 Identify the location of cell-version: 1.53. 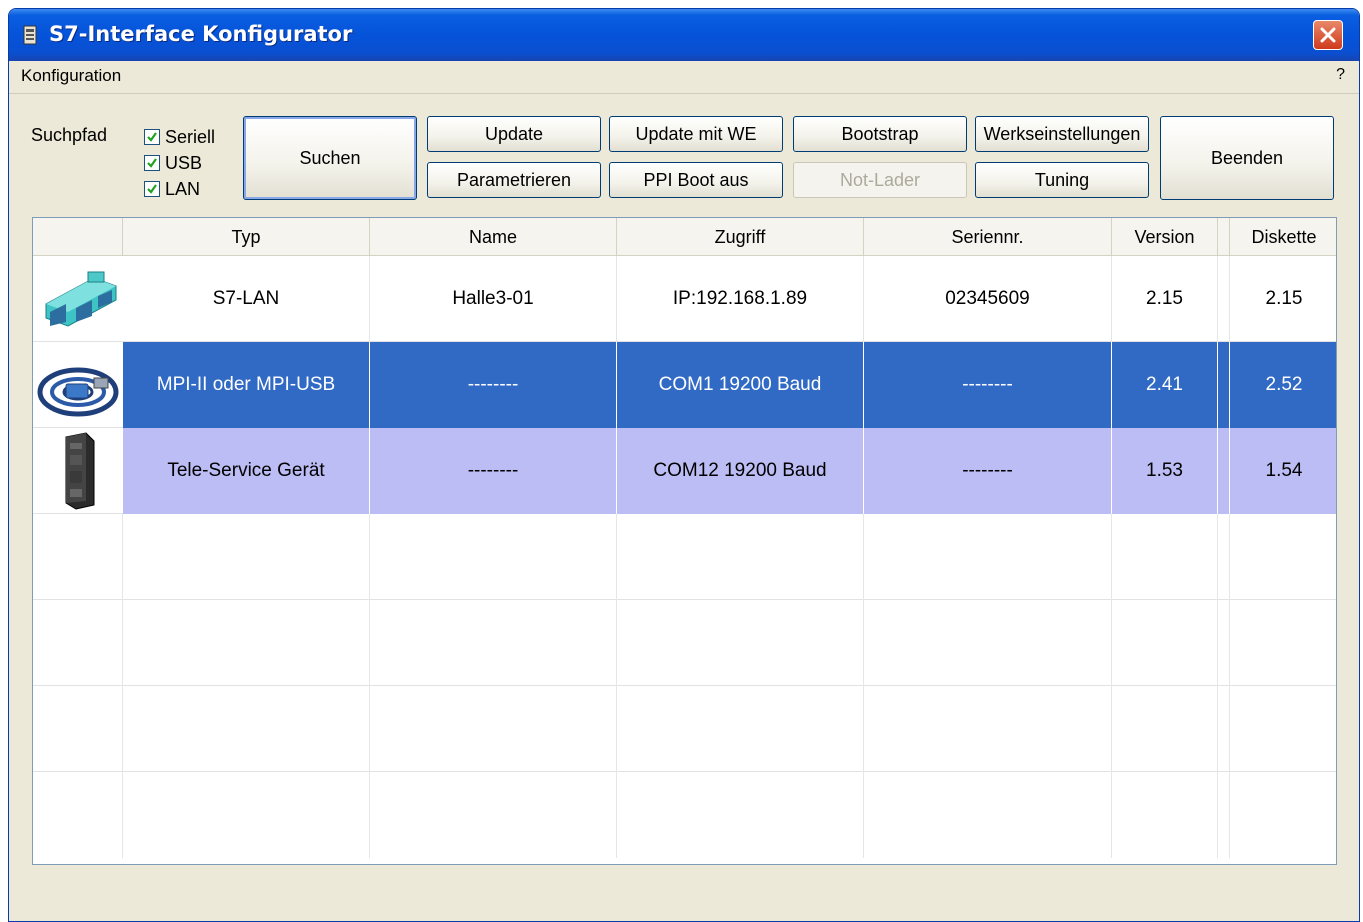
(1165, 471).